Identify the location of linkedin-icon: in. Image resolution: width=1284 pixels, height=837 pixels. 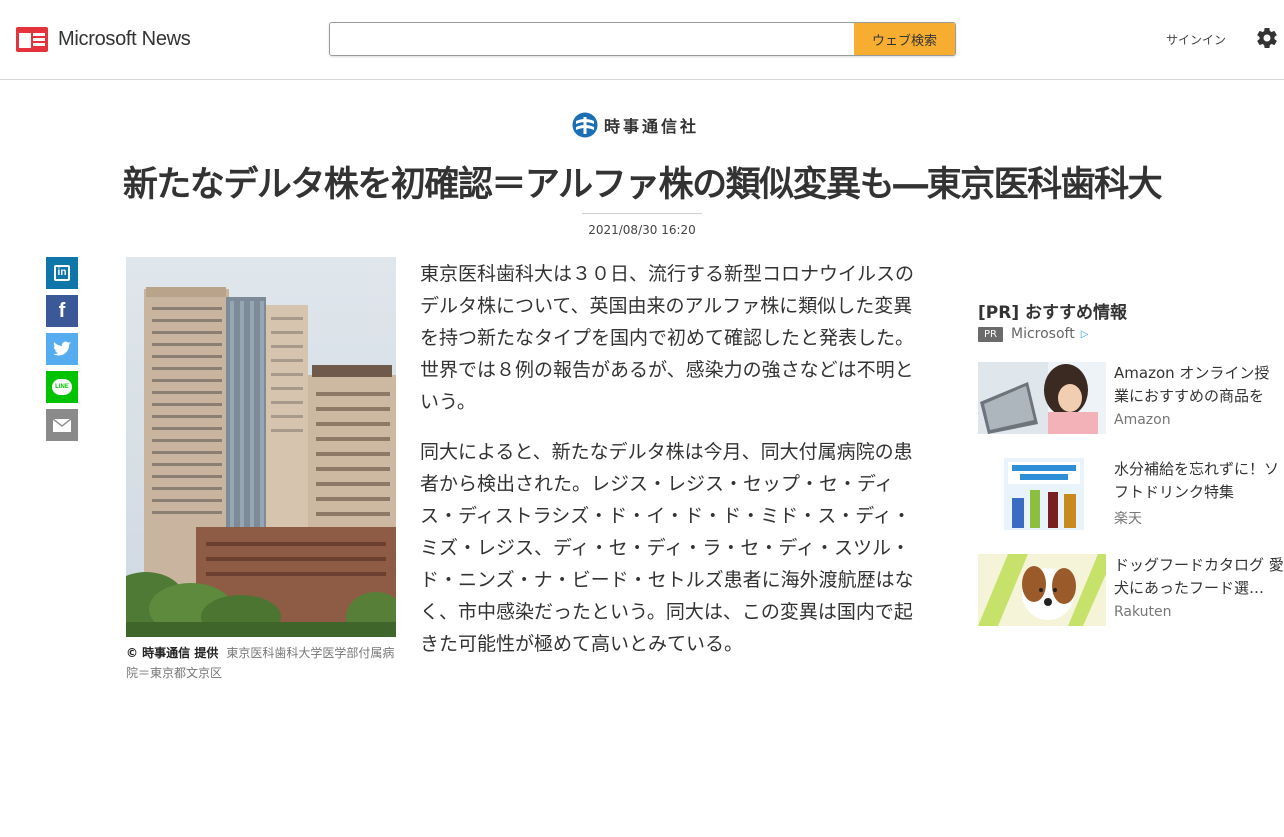
(62, 273).